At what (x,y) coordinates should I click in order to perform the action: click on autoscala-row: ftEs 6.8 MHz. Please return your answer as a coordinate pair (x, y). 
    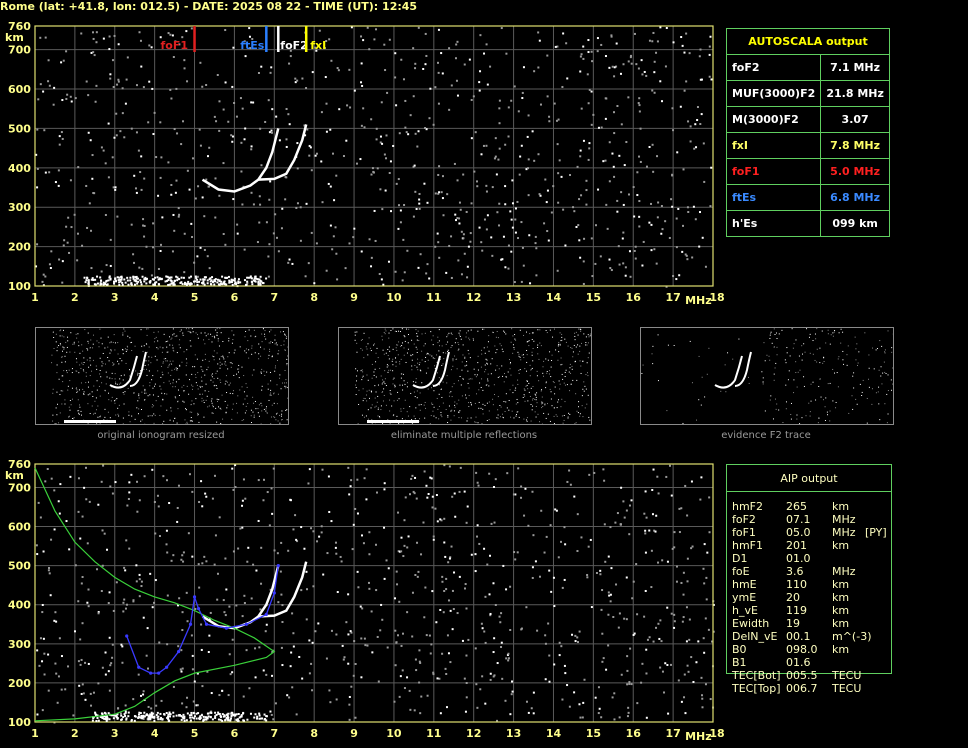
    Looking at the image, I should click on (807, 197).